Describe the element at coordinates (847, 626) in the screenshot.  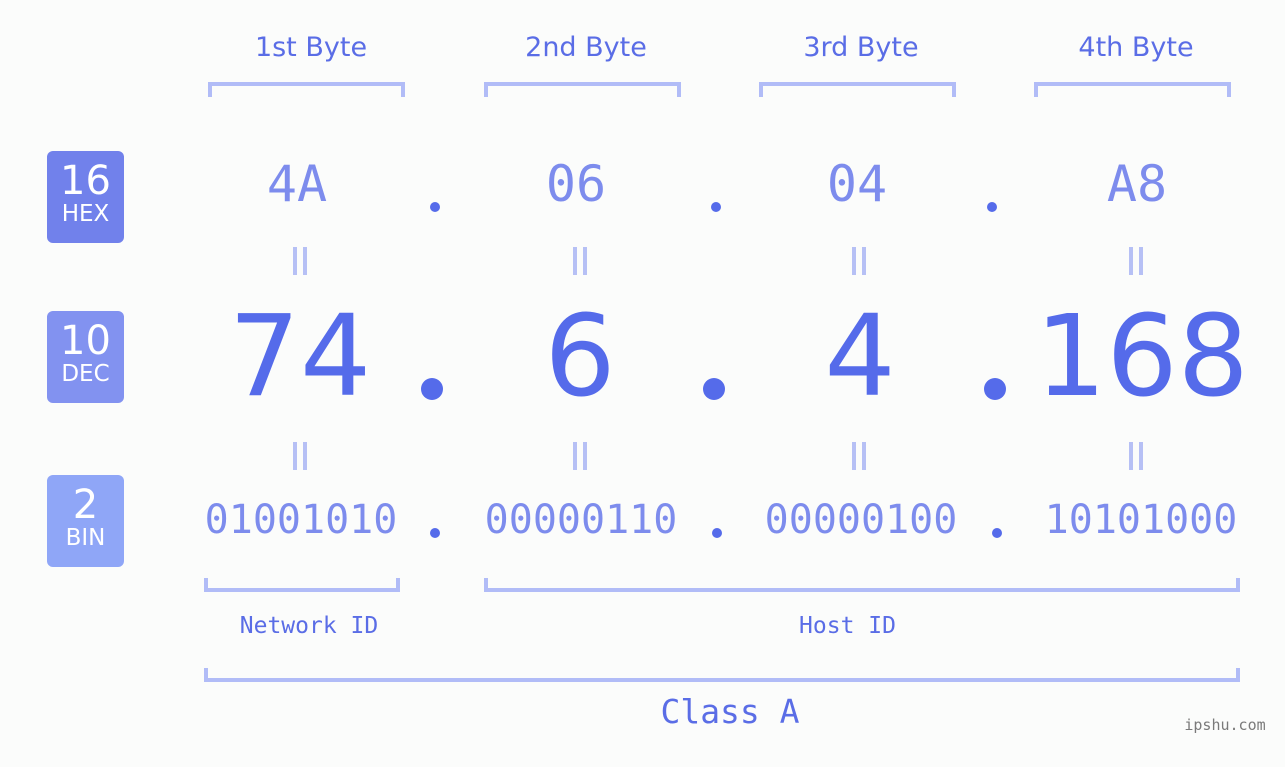
I see `host-id-label: Host ID` at that location.